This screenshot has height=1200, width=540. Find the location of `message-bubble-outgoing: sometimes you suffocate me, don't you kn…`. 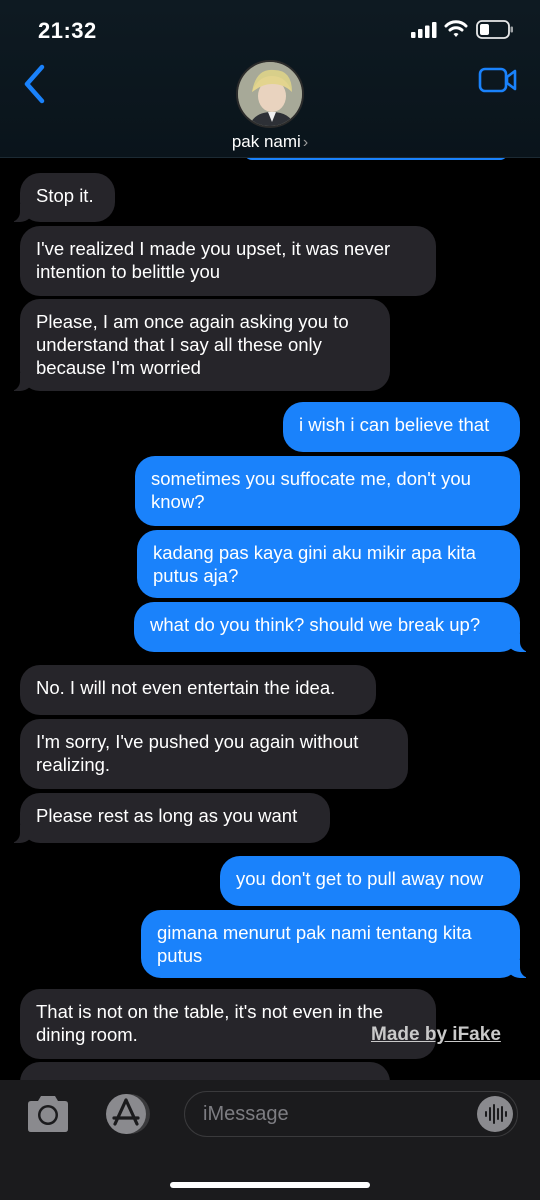

message-bubble-outgoing: sometimes you suffocate me, don't you kn… is located at coordinates (327, 491).